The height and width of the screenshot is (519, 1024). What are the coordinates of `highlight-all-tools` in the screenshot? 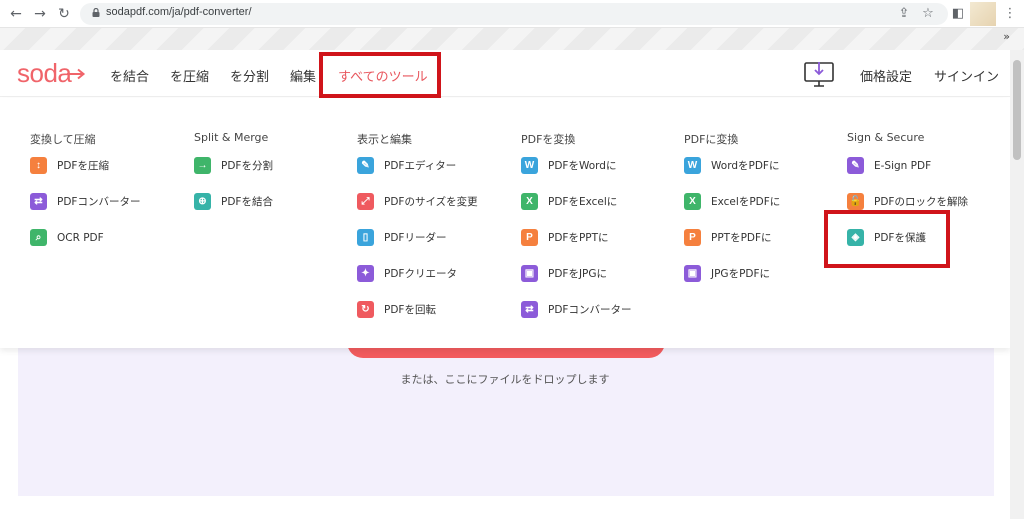 It's located at (380, 75).